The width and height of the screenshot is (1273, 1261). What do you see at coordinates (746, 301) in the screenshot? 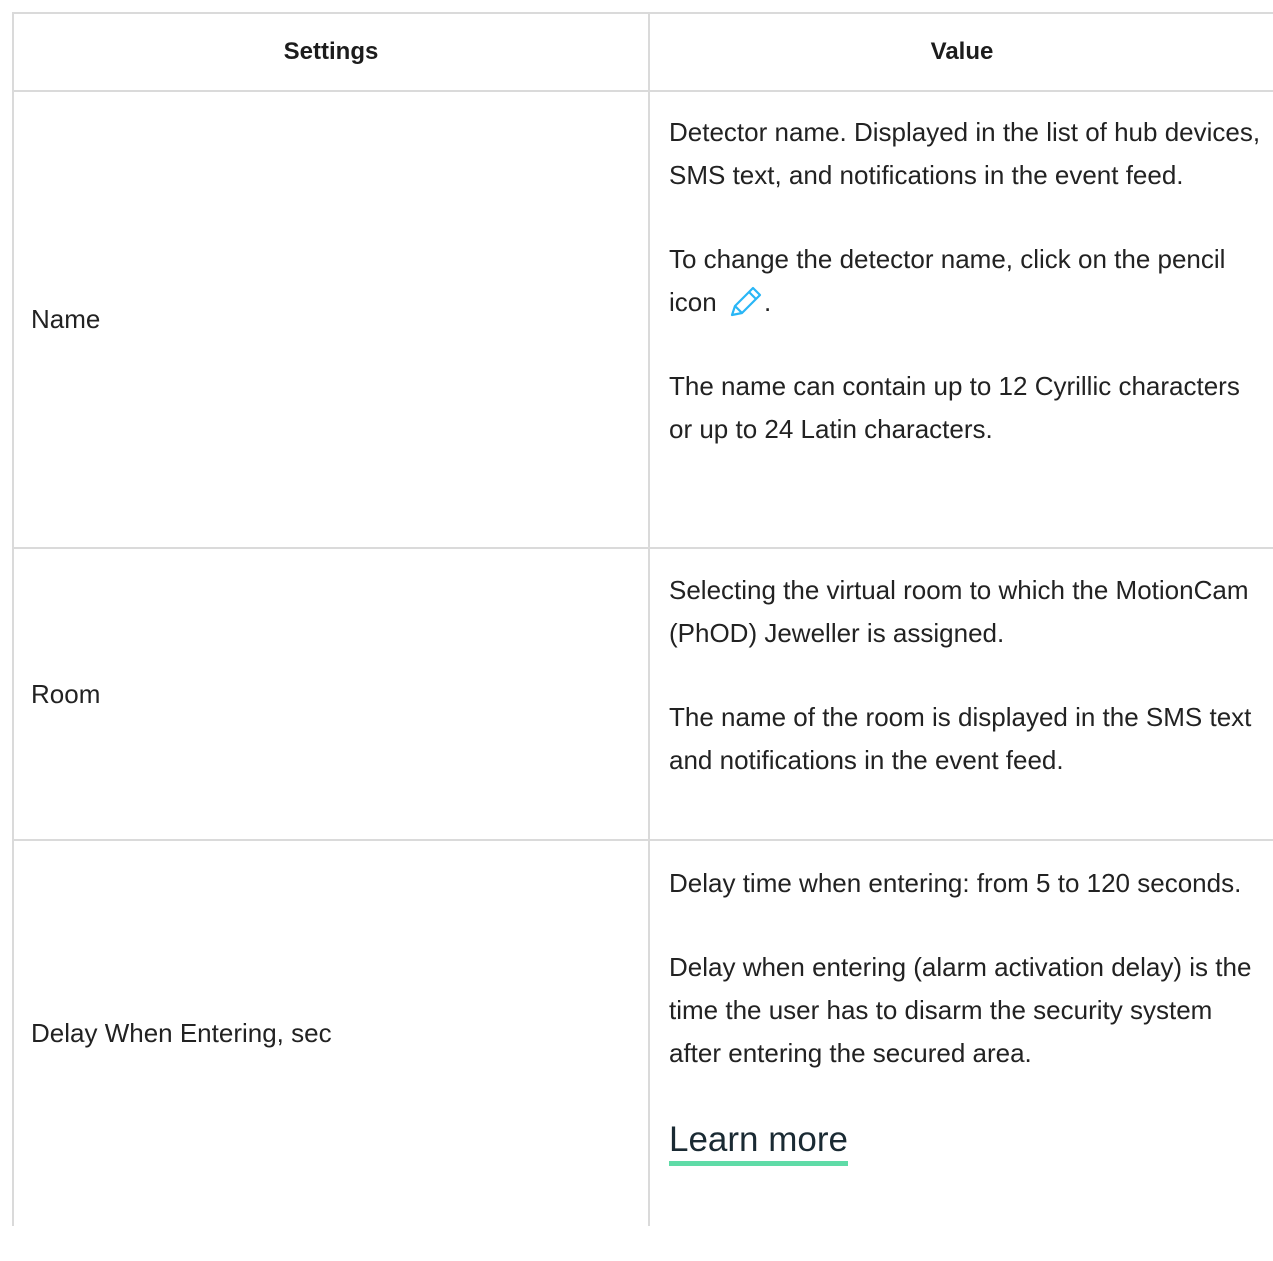
I see `pencil-icon` at bounding box center [746, 301].